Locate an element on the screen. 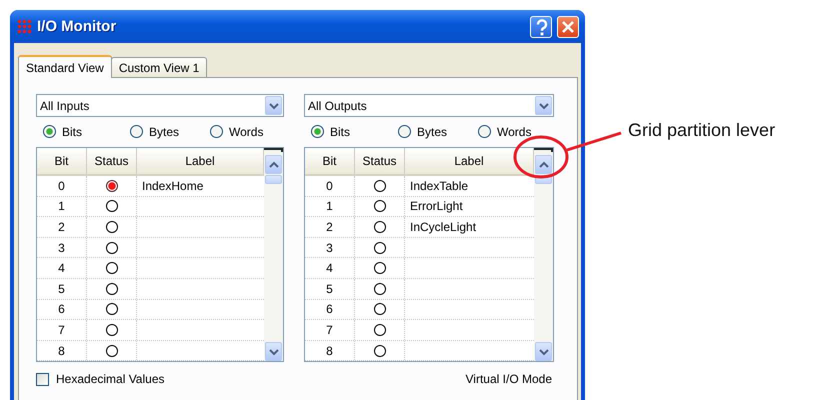 The image size is (826, 400). highlight-circle is located at coordinates (541, 157).